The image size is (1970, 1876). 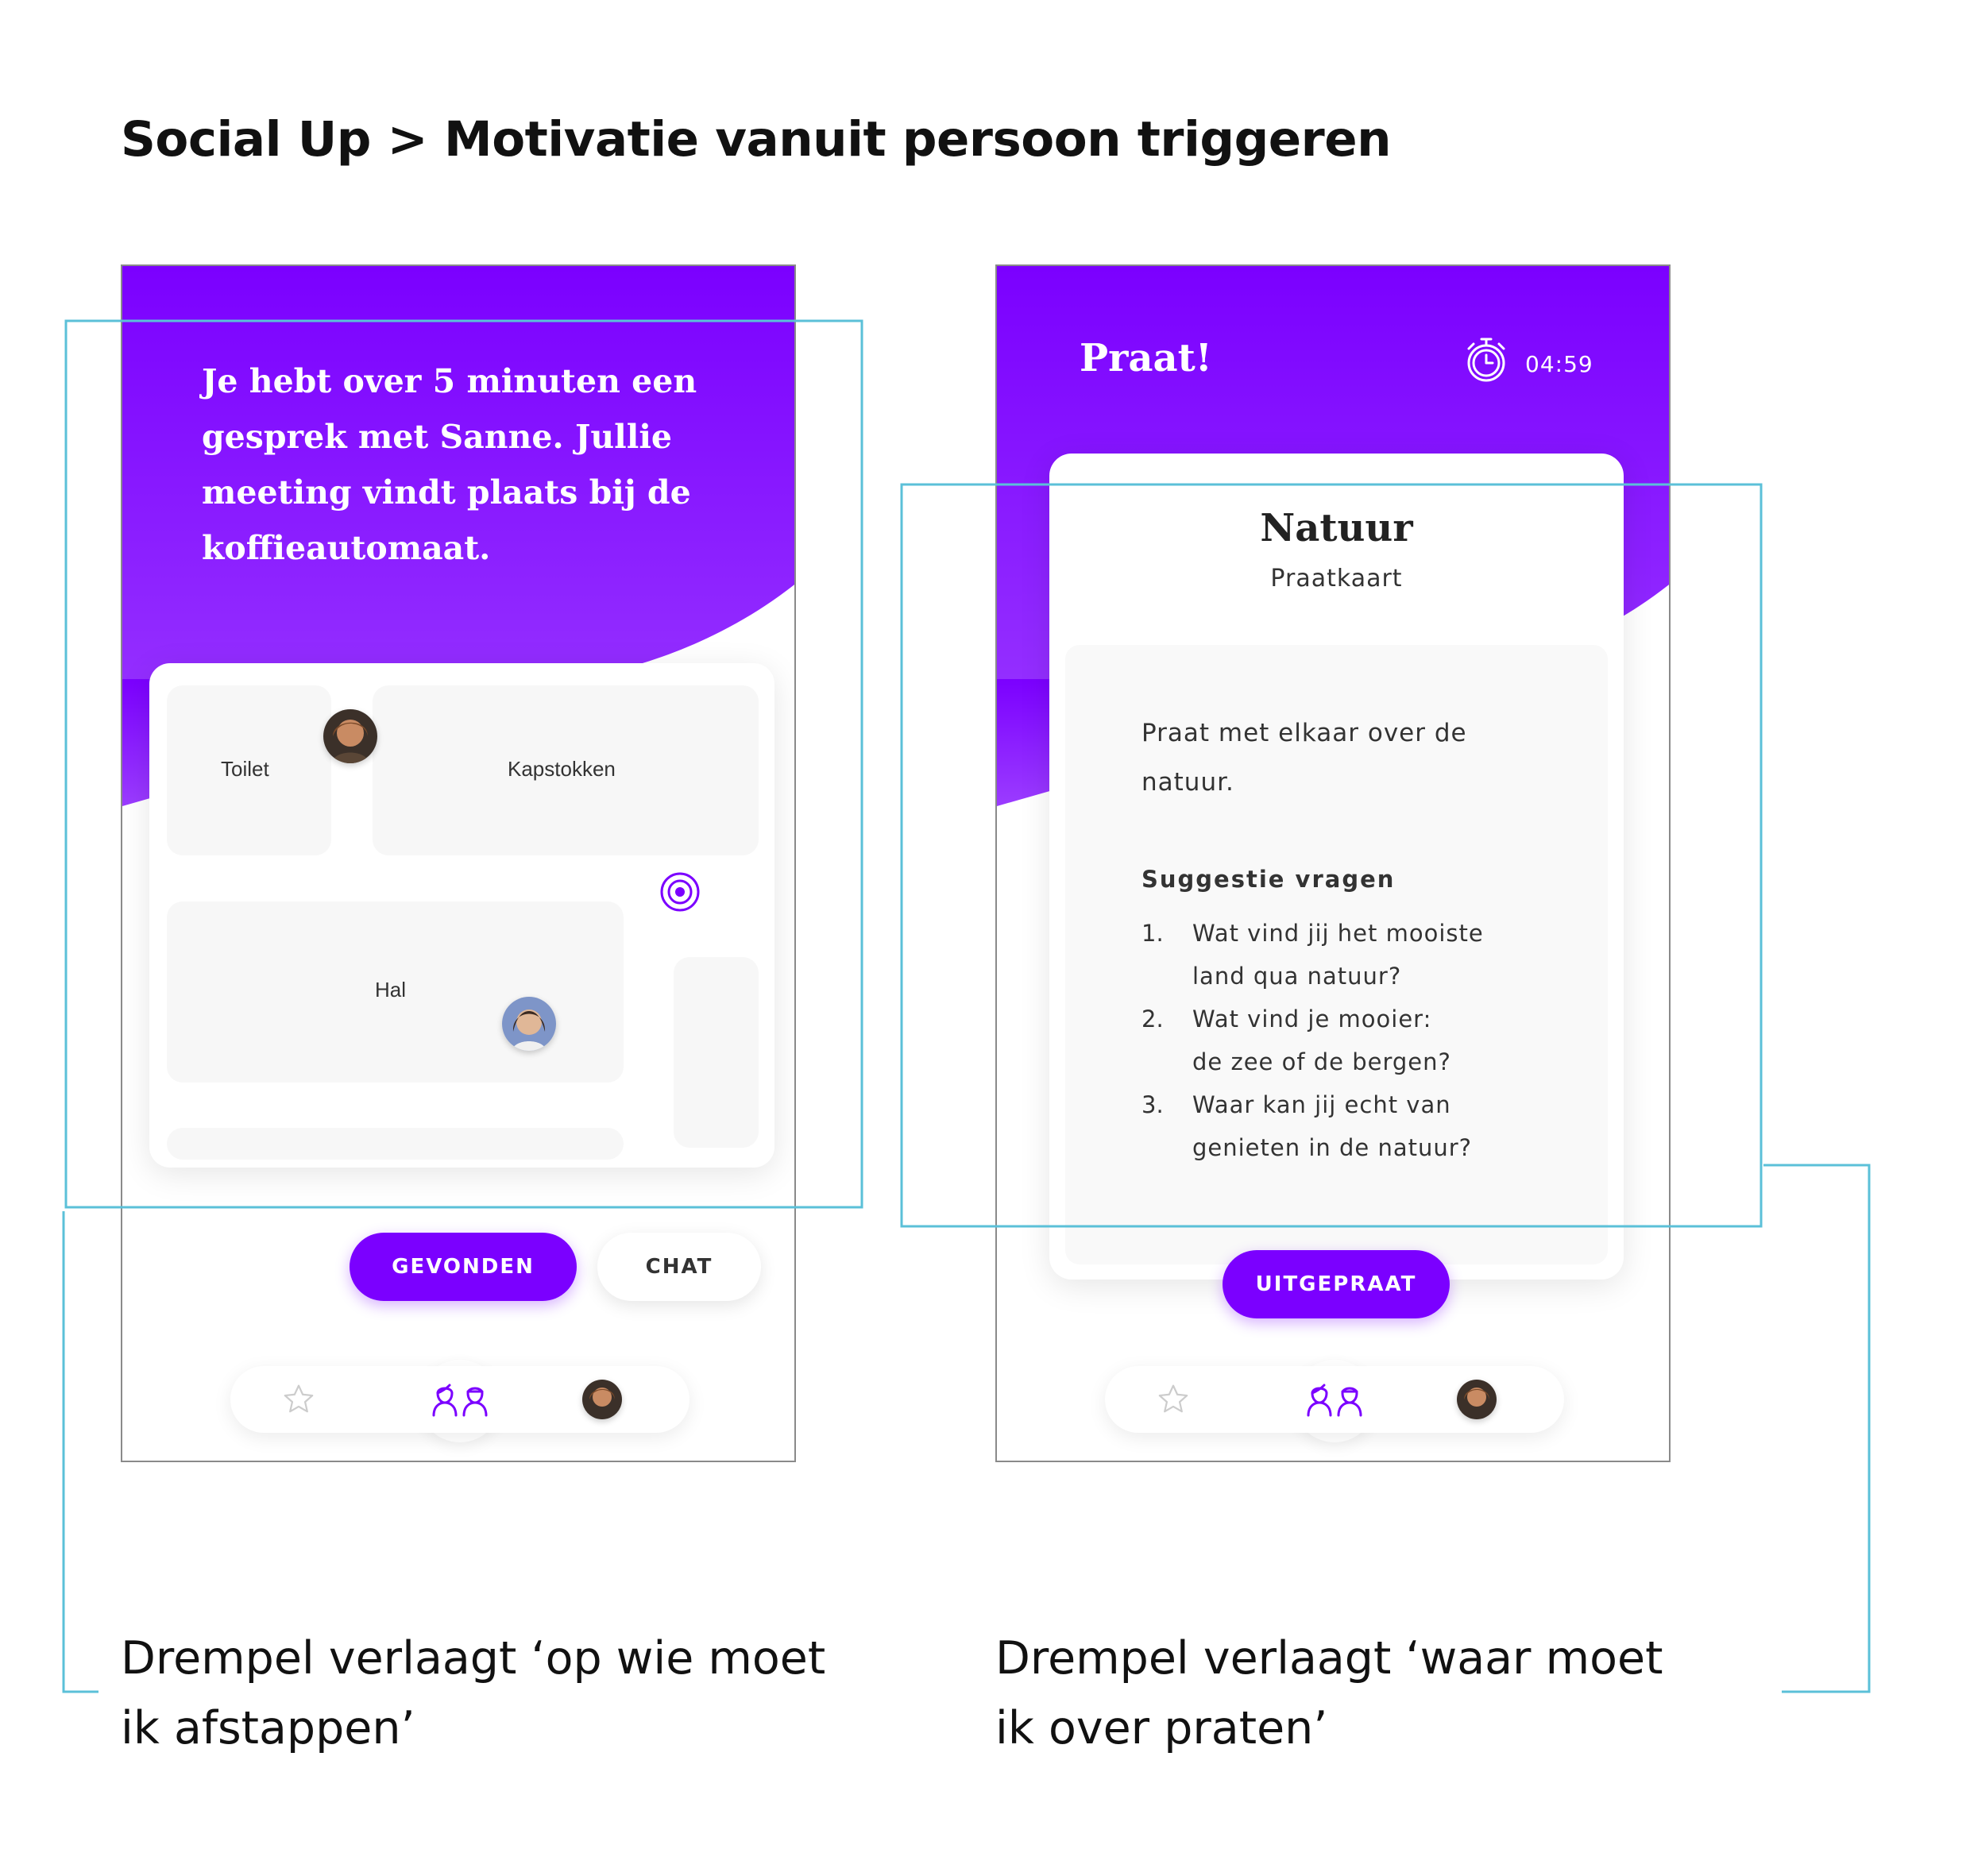 What do you see at coordinates (391, 990) in the screenshot?
I see `room-label-hal: Hal` at bounding box center [391, 990].